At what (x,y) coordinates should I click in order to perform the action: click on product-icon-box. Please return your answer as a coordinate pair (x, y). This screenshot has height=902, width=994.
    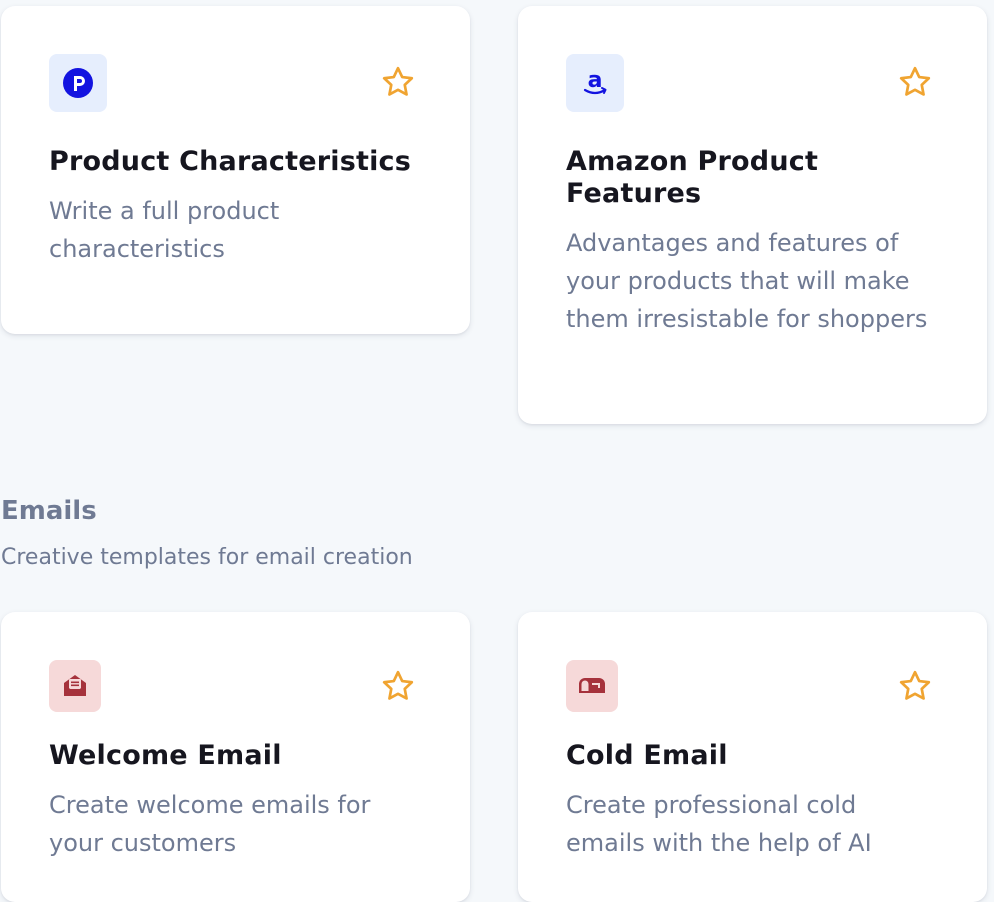
    Looking at the image, I should click on (78, 83).